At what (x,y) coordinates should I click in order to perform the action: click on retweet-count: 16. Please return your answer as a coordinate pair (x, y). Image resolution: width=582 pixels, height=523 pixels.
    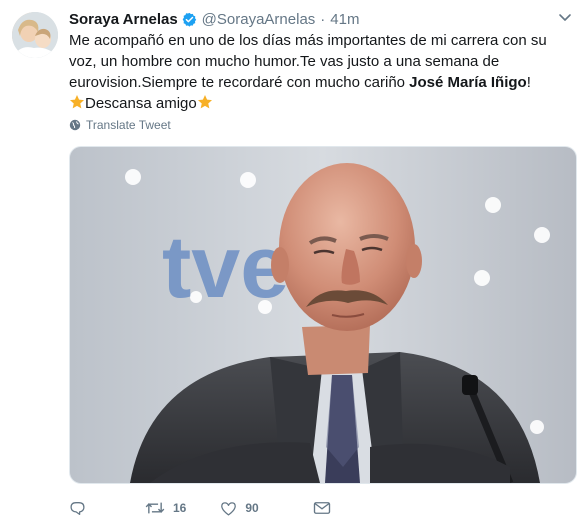
    Looking at the image, I should click on (180, 508).